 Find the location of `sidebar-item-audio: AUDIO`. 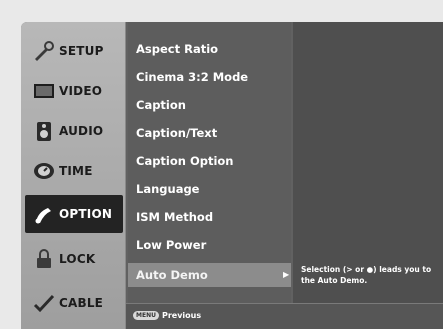

sidebar-item-audio: AUDIO is located at coordinates (74, 131).